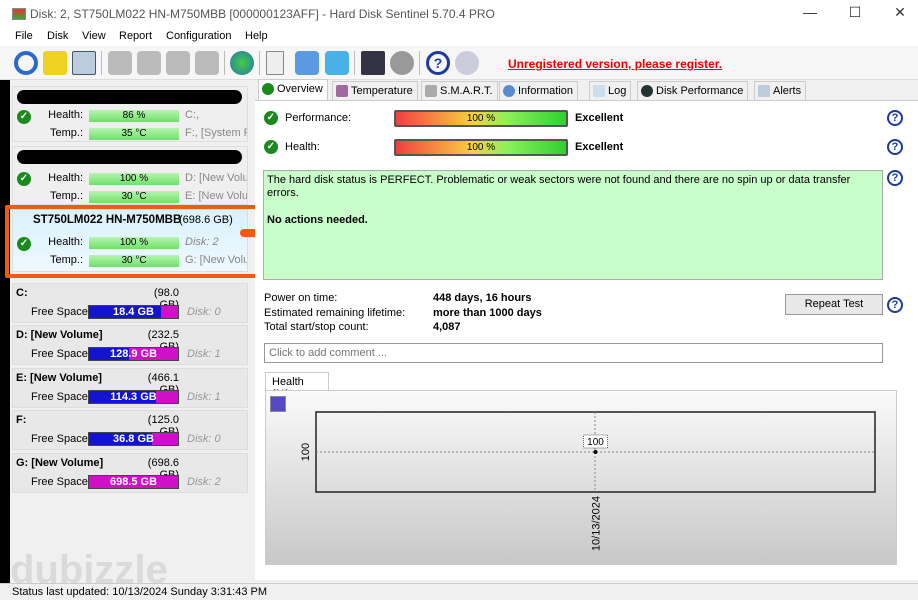  I want to click on disk-test-icon, so click(120, 63).